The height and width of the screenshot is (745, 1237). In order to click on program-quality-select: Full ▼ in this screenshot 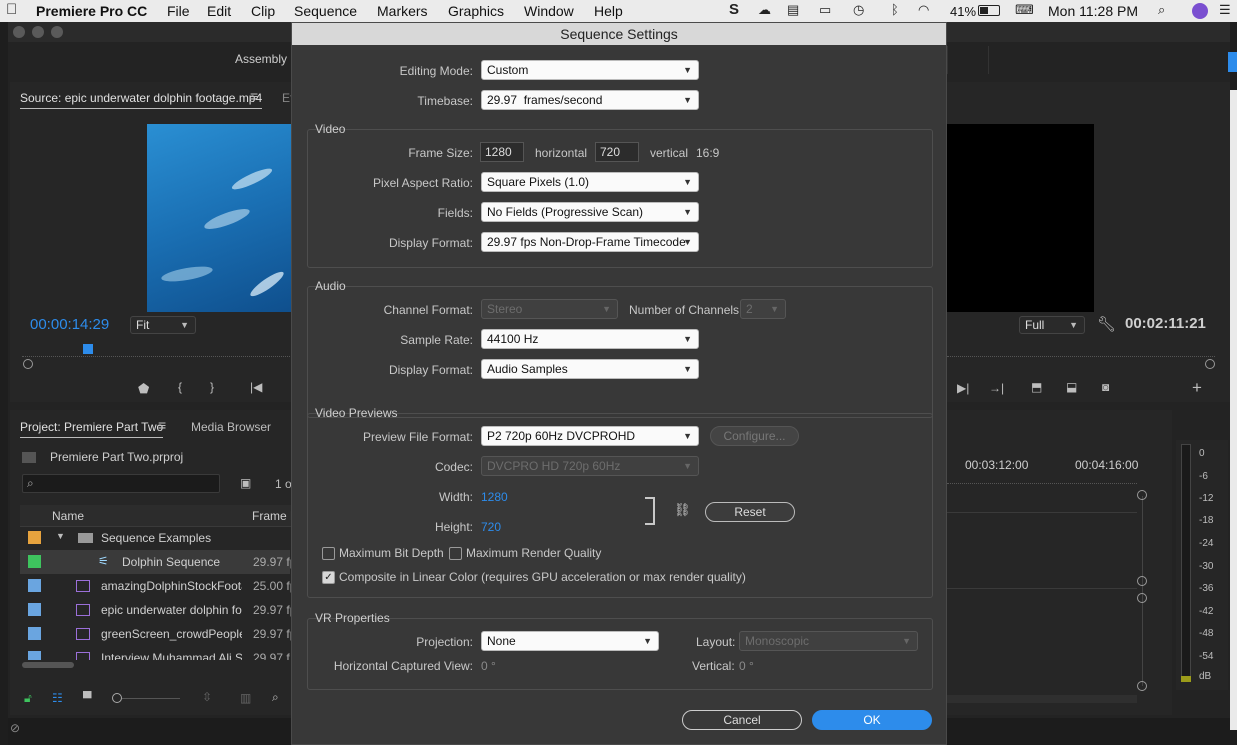, I will do `click(1052, 325)`.